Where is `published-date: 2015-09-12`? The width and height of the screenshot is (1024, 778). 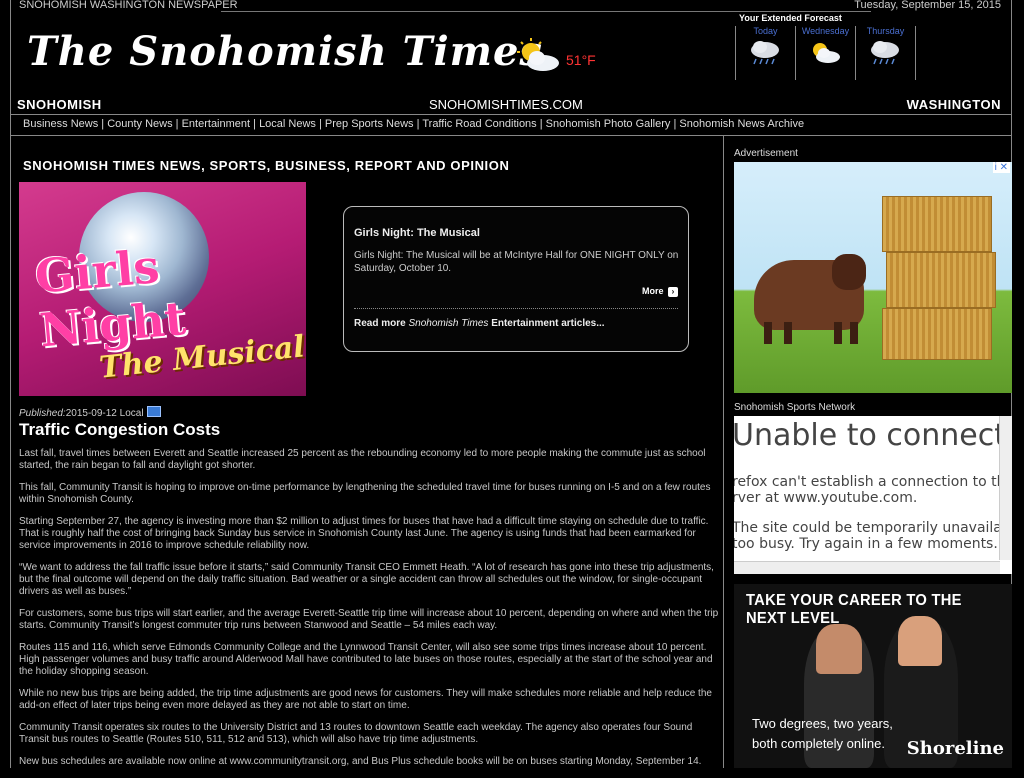
published-date: 2015-09-12 is located at coordinates (91, 413).